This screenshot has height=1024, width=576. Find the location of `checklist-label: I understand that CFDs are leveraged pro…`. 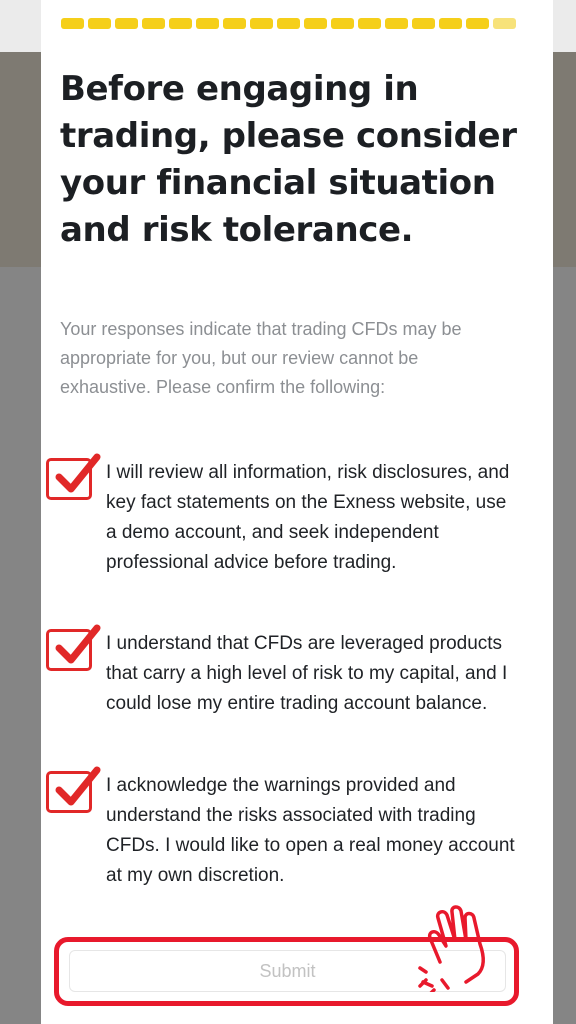

checklist-label: I understand that CFDs are leveraged pro… is located at coordinates (307, 673).